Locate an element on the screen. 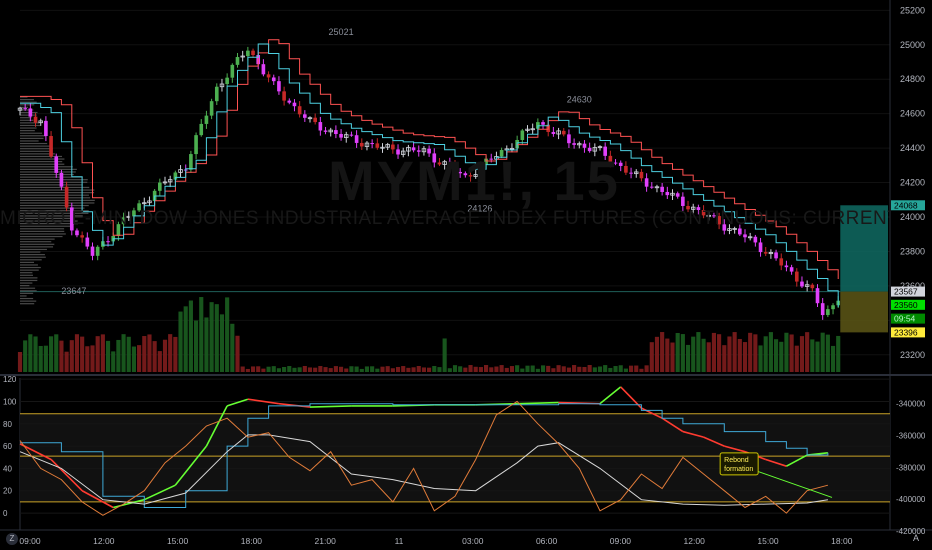 The height and width of the screenshot is (550, 932). timezone-button: Z is located at coordinates (12, 539).